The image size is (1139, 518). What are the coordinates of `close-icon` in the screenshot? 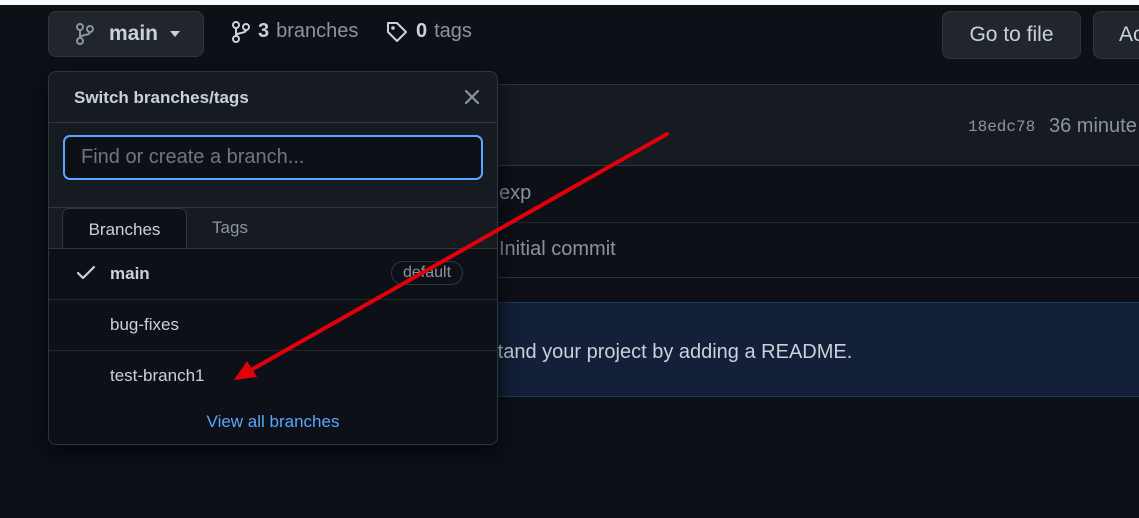 It's located at (472, 97).